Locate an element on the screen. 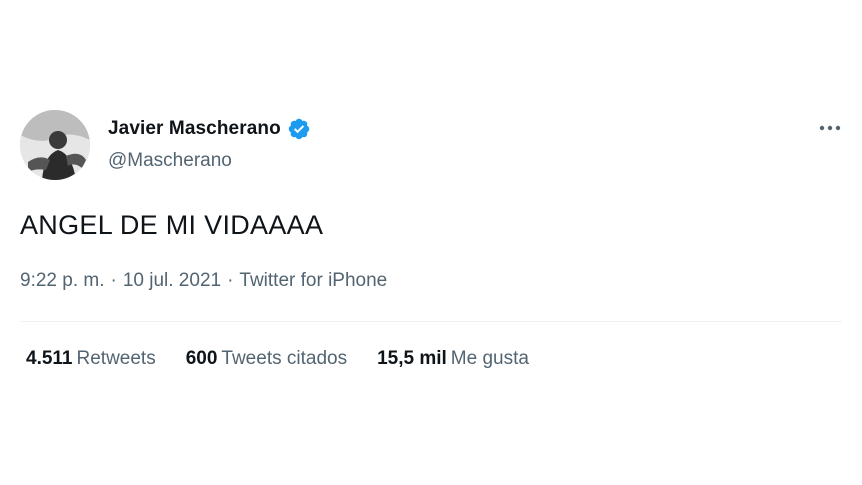  more-options-icon is located at coordinates (830, 128).